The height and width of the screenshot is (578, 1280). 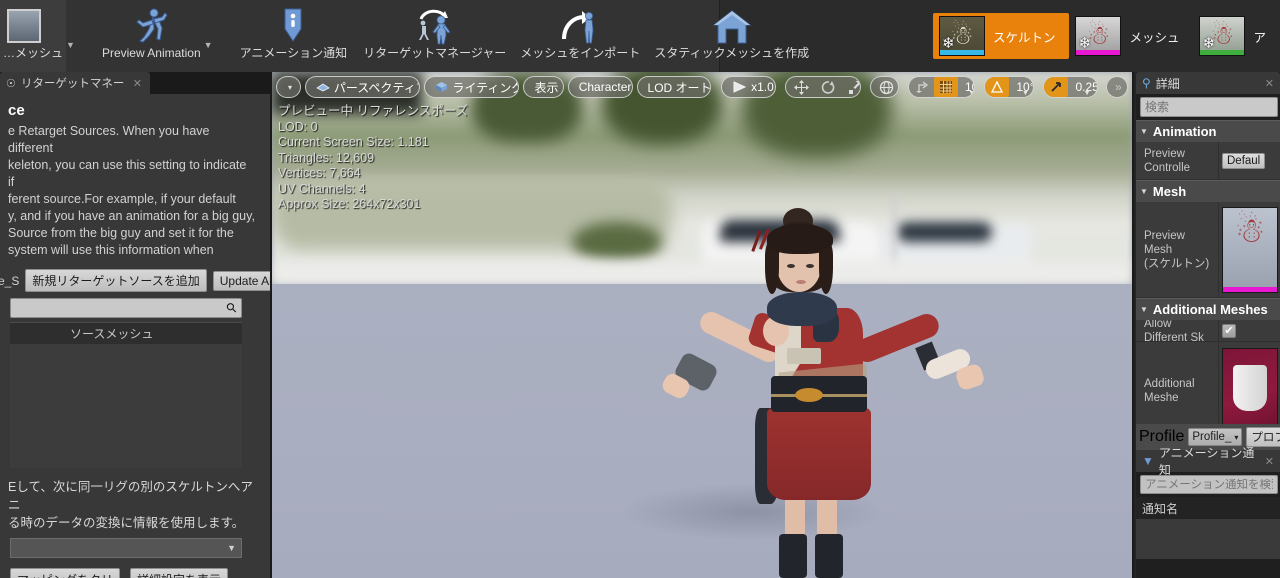 What do you see at coordinates (434, 36) in the screenshot?
I see `toolbar-item-retarget-manager: リターゲットマネージャー` at bounding box center [434, 36].